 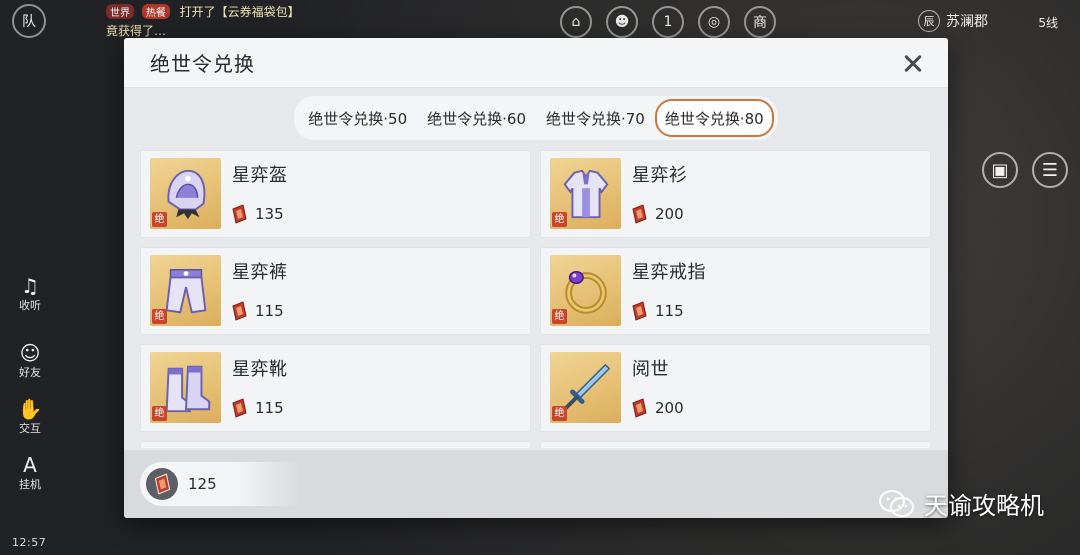 I want to click on calendar-day: 1, so click(x=668, y=22).